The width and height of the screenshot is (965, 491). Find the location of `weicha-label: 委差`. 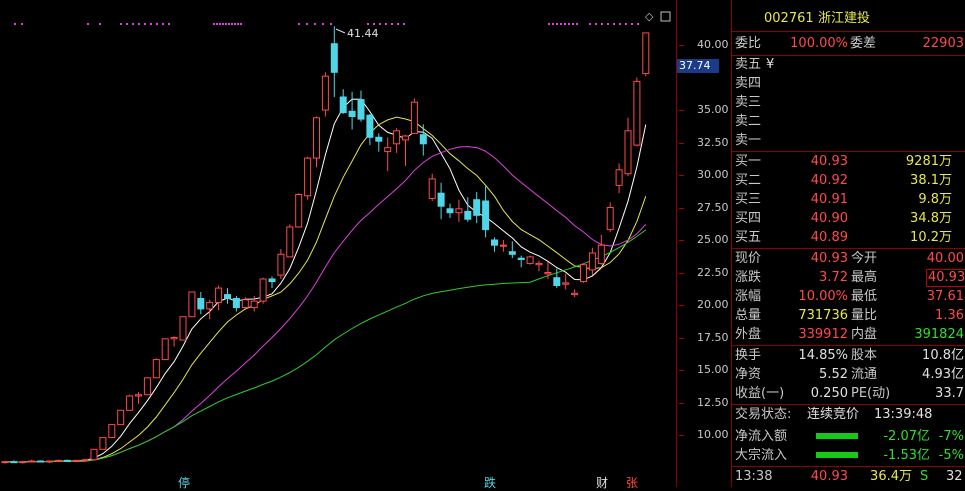

weicha-label: 委差 is located at coordinates (863, 43).